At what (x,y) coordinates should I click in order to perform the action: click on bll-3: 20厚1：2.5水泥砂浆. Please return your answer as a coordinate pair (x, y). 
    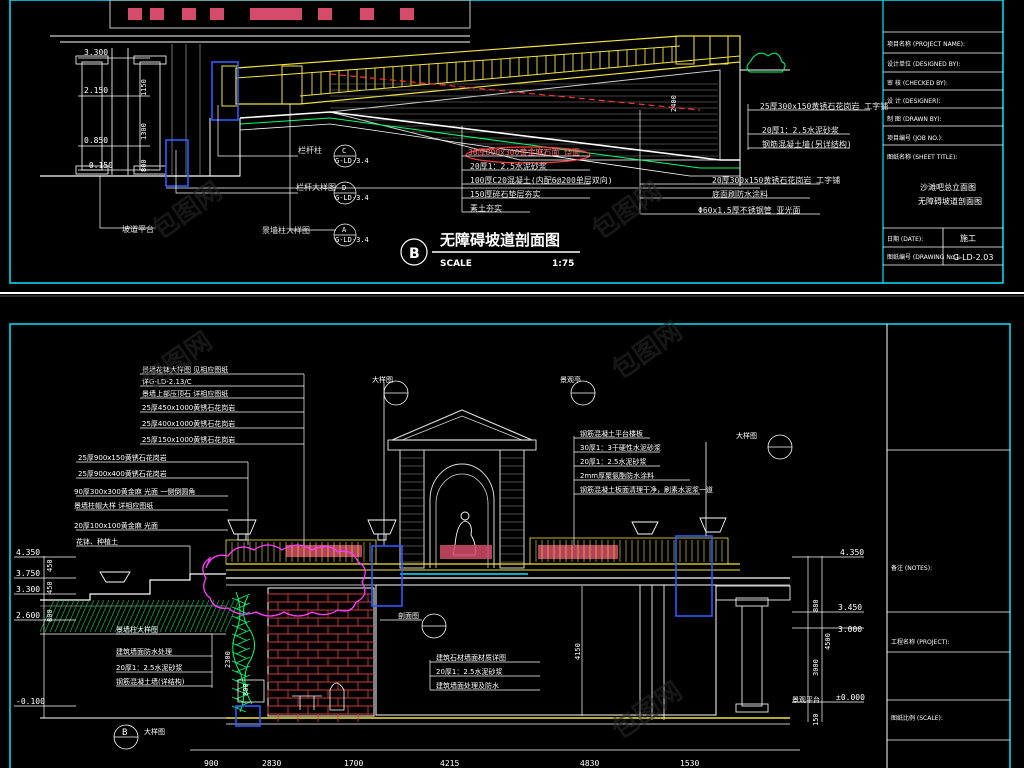
    Looking at the image, I should click on (149, 667).